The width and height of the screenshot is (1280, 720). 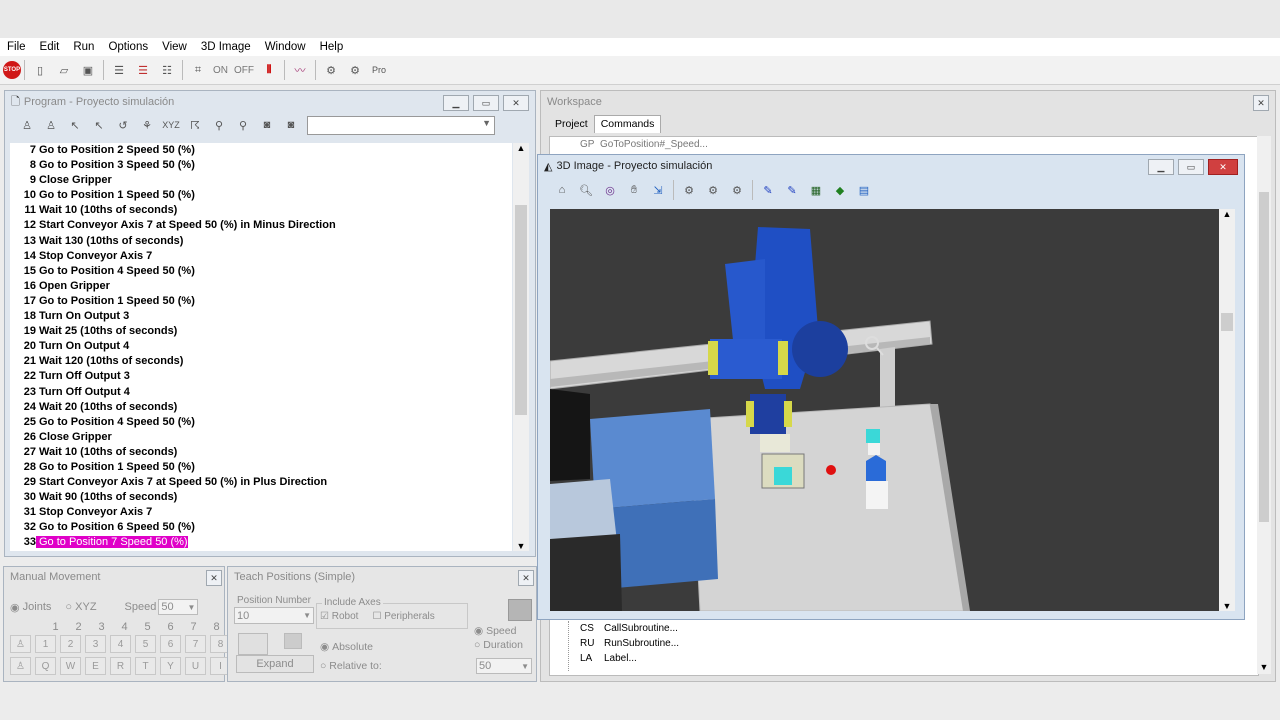 What do you see at coordinates (143, 70) in the screenshot?
I see `run-list-icon: ☰` at bounding box center [143, 70].